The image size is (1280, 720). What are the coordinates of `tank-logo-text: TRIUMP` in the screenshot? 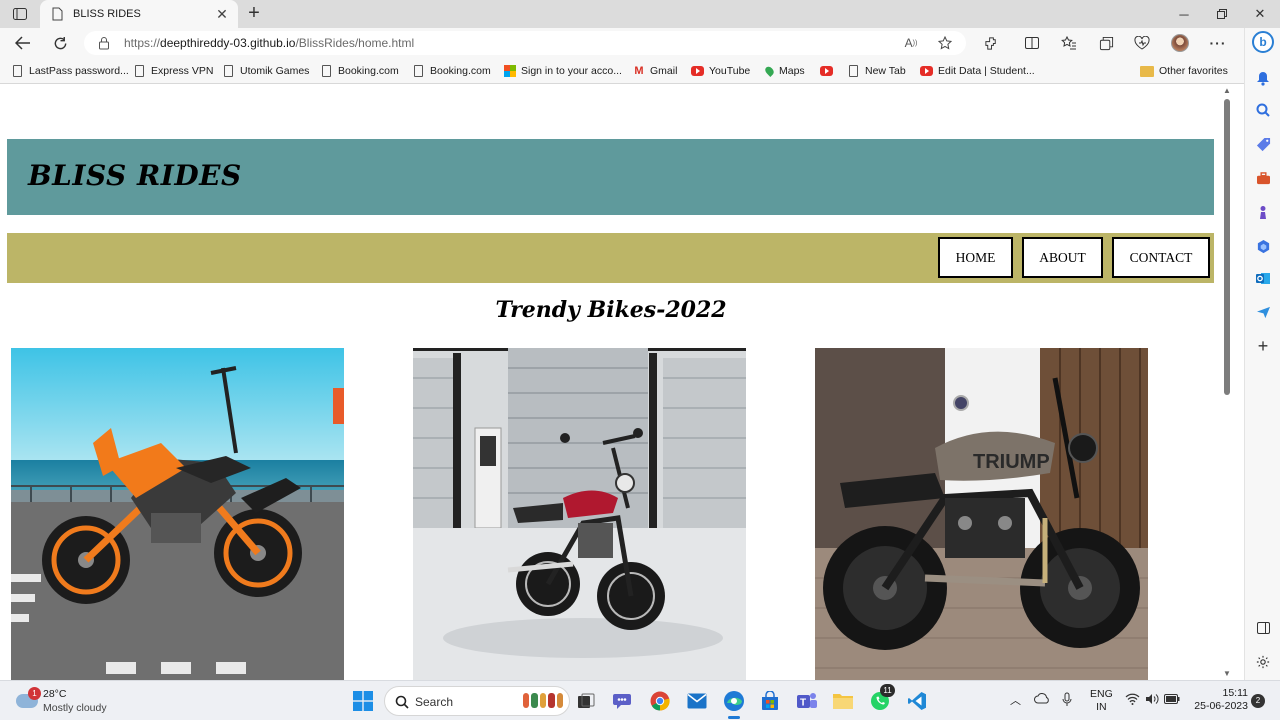 It's located at (1011, 462).